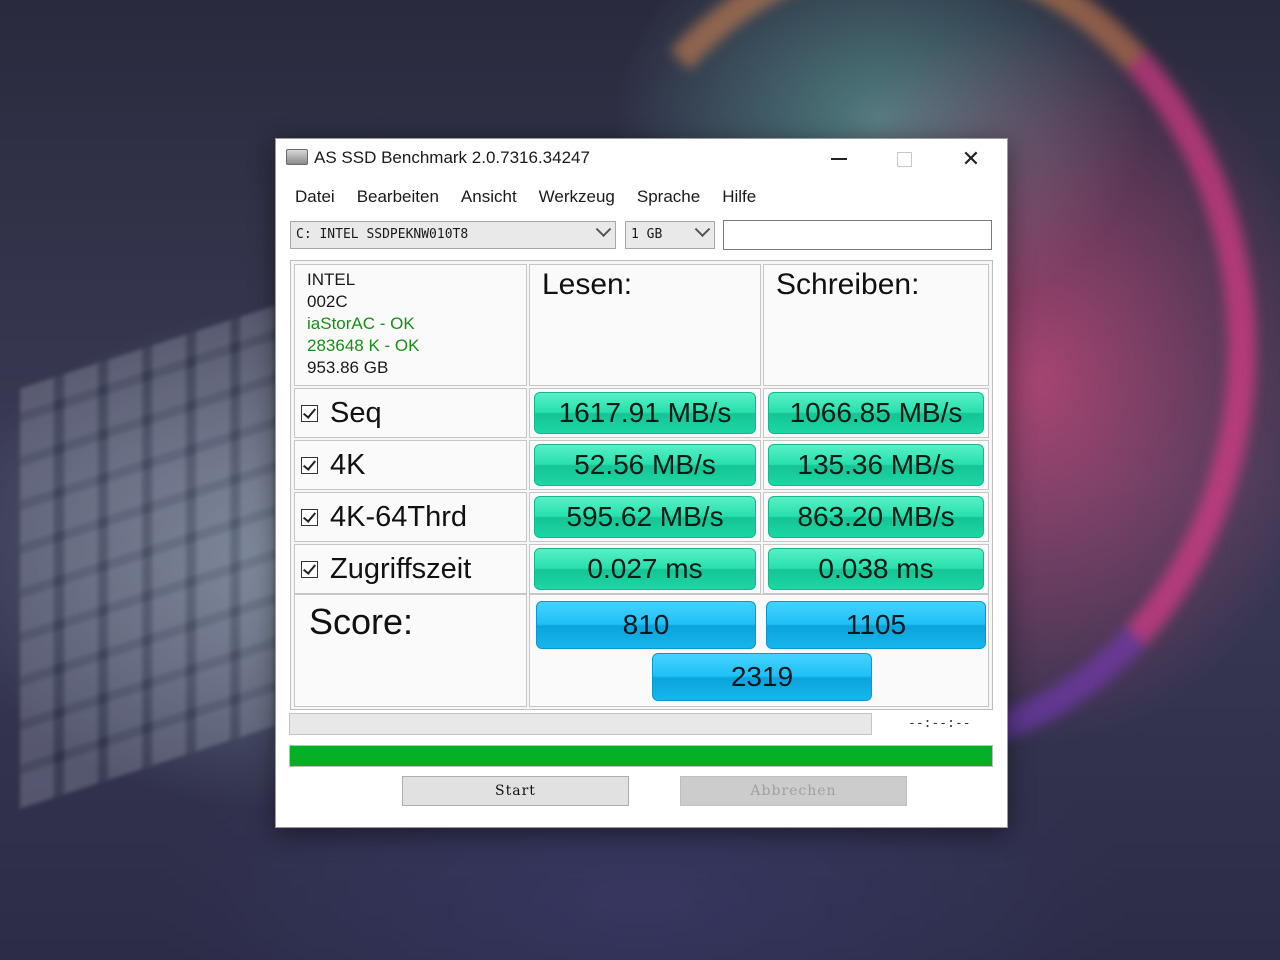 This screenshot has height=960, width=1280. What do you see at coordinates (793, 791) in the screenshot?
I see `abort-button: Abbrechen` at bounding box center [793, 791].